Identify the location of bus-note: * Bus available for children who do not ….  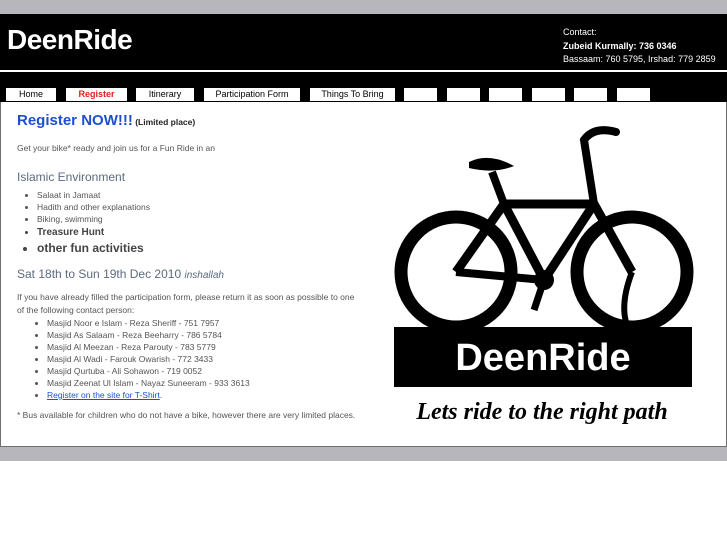
(186, 415).